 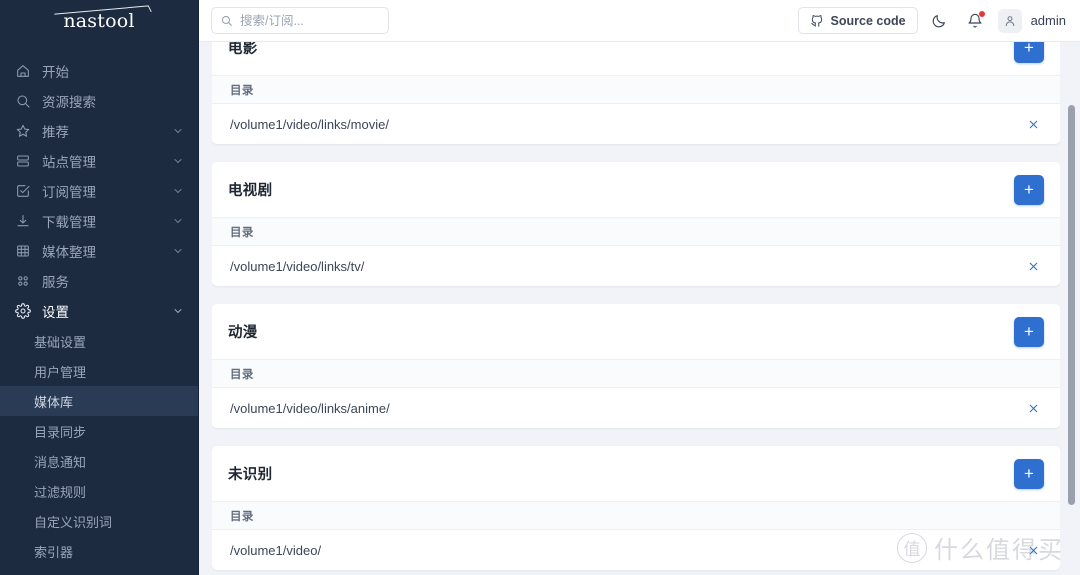 What do you see at coordinates (99, 311) in the screenshot?
I see `sidebar-item-settings: 设置` at bounding box center [99, 311].